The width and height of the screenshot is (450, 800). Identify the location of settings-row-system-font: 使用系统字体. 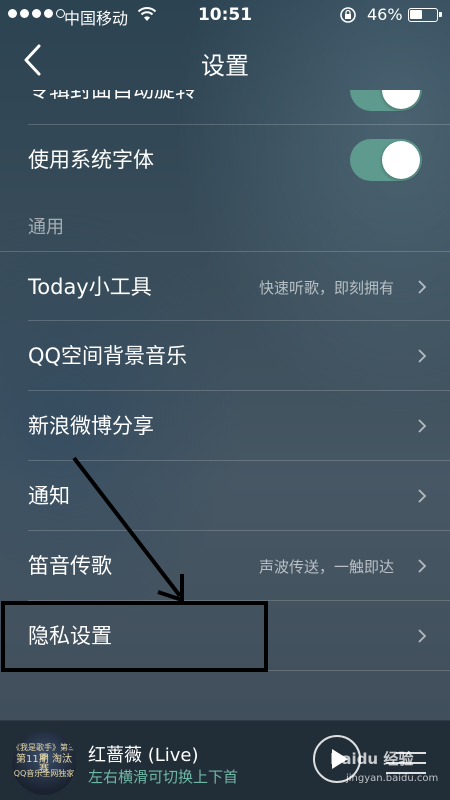
(225, 160).